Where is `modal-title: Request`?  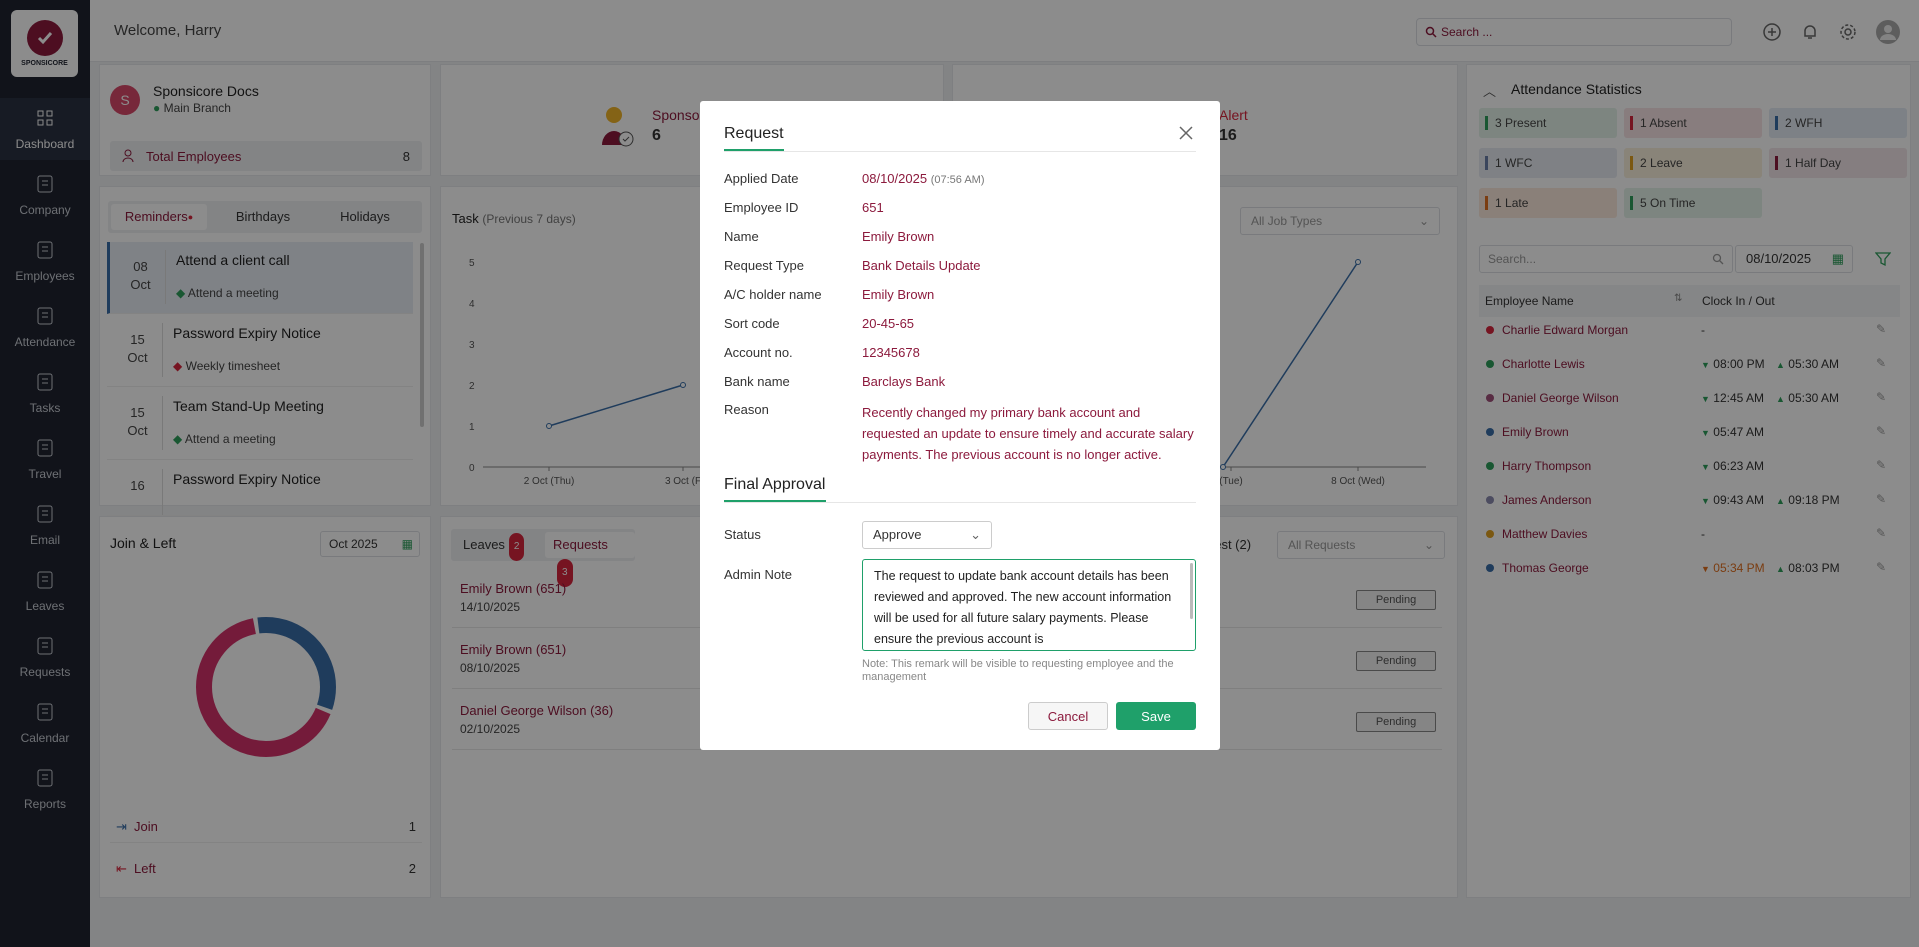
modal-title: Request is located at coordinates (754, 133).